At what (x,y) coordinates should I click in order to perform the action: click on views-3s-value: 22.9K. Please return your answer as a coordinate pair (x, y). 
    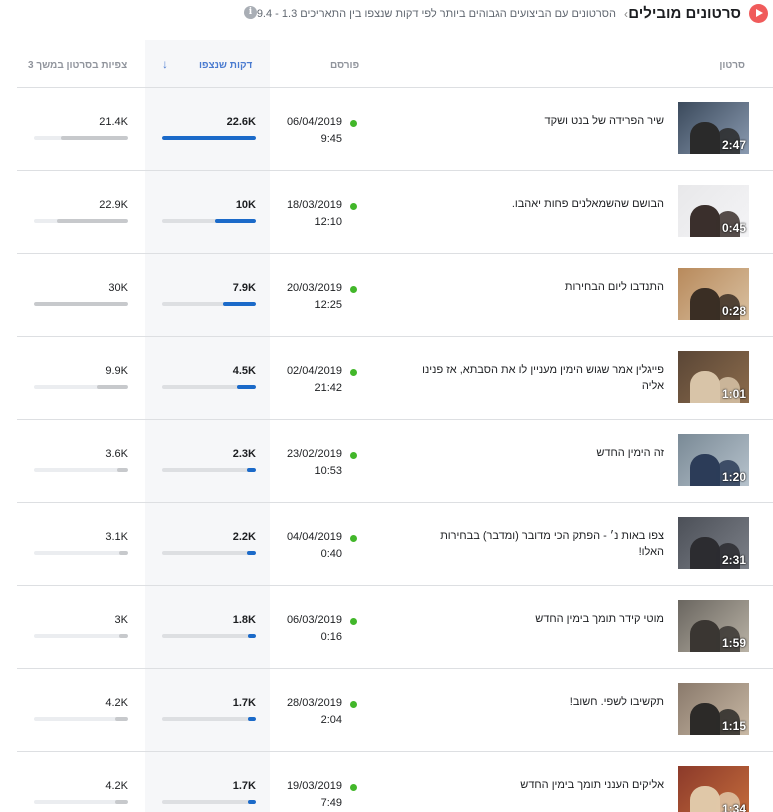
    Looking at the image, I should click on (113, 205).